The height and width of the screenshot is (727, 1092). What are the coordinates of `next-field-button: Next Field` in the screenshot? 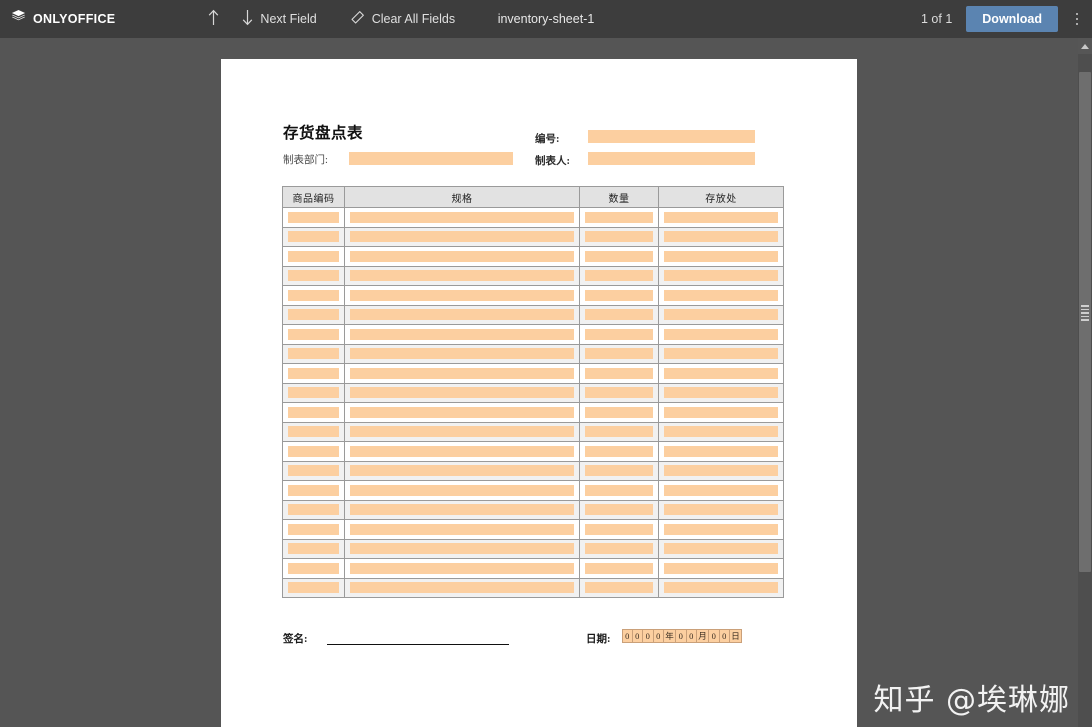 It's located at (278, 19).